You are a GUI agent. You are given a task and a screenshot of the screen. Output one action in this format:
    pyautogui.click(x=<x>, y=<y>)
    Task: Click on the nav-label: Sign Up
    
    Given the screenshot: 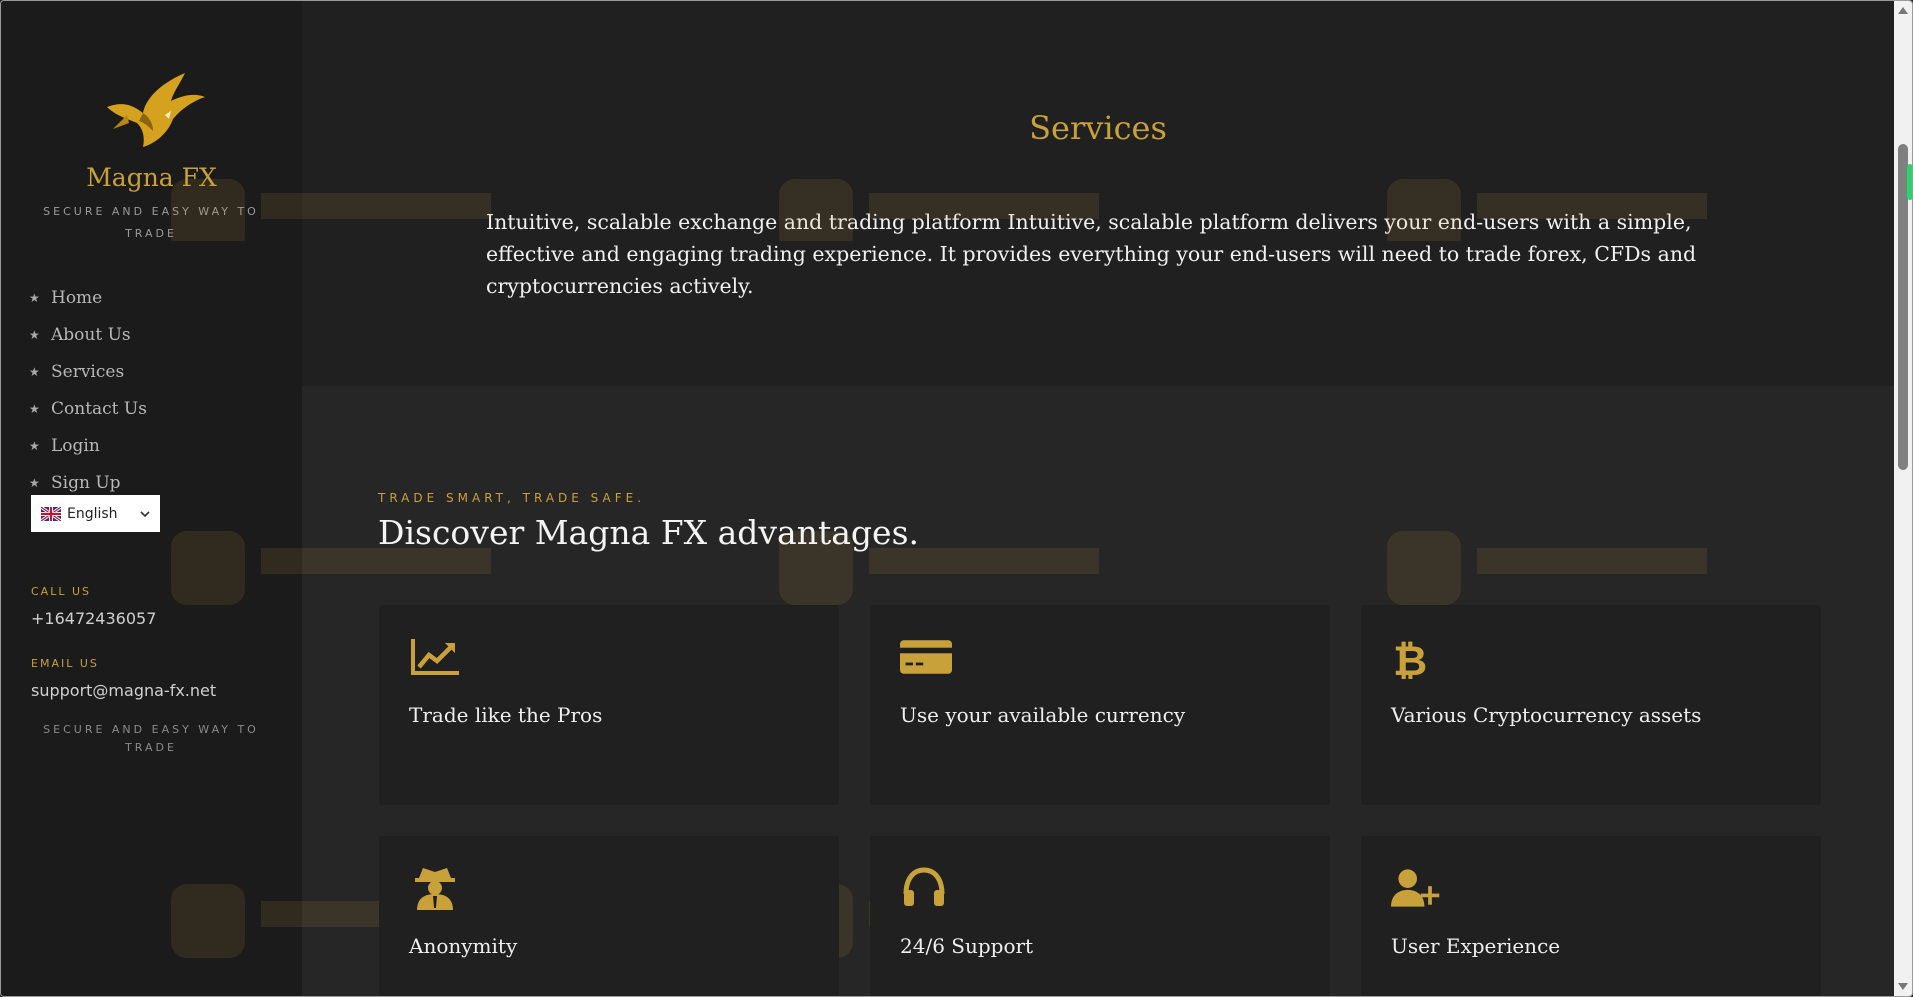 What is the action you would take?
    pyautogui.click(x=86, y=482)
    